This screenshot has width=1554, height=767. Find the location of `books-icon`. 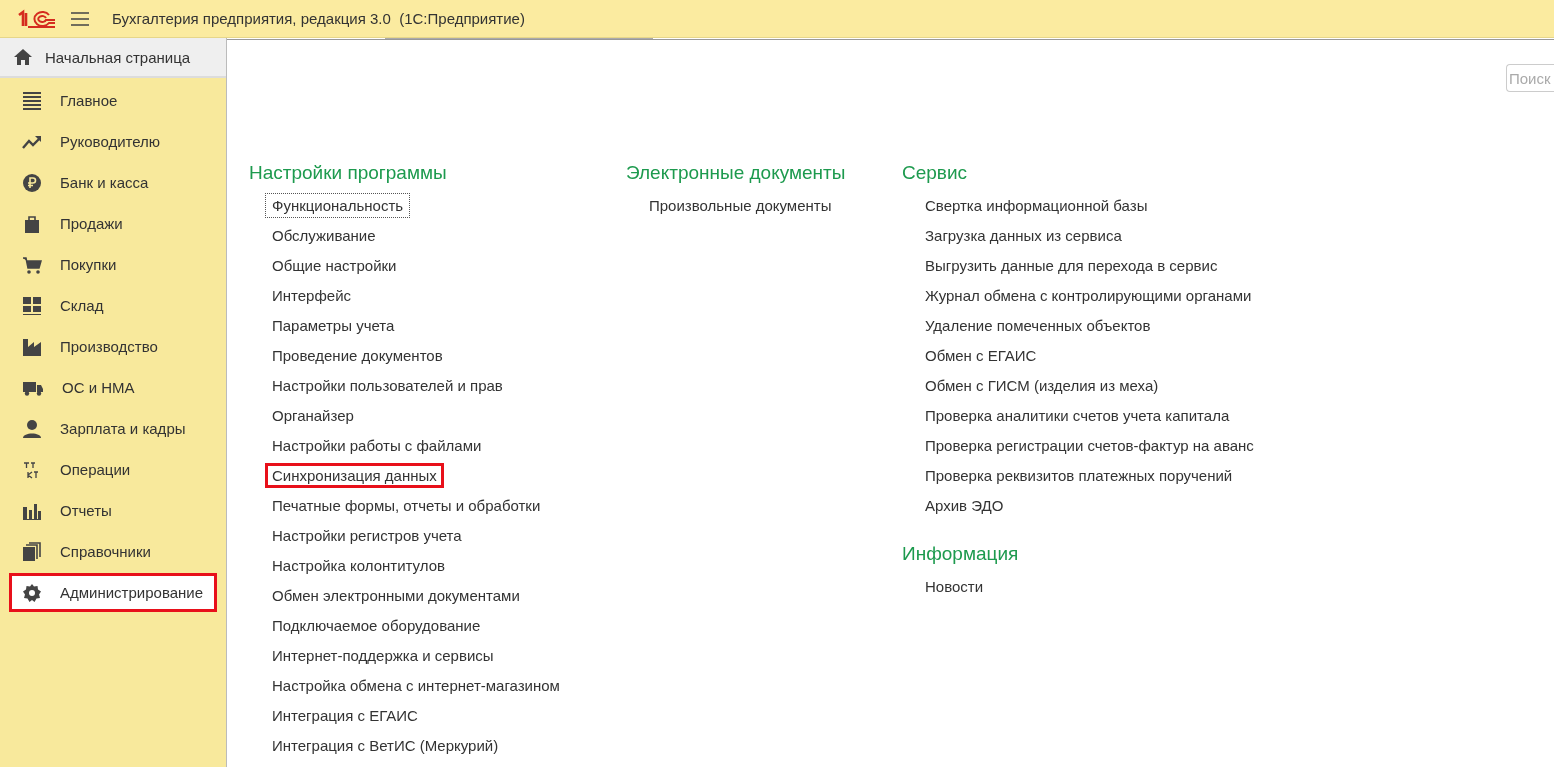

books-icon is located at coordinates (32, 551).